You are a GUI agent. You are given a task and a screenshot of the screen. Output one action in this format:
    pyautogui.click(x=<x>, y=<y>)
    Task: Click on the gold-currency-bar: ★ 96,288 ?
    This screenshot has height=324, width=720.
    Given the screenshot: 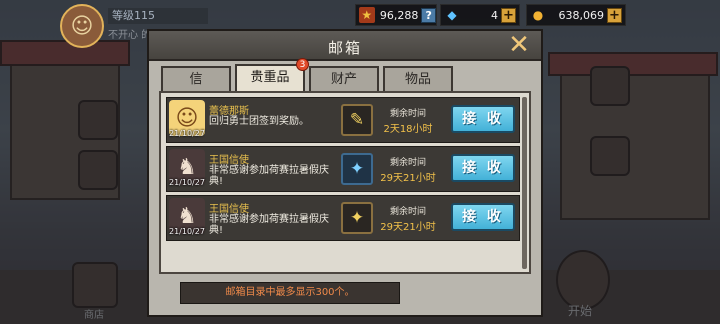 What is the action you would take?
    pyautogui.click(x=396, y=15)
    